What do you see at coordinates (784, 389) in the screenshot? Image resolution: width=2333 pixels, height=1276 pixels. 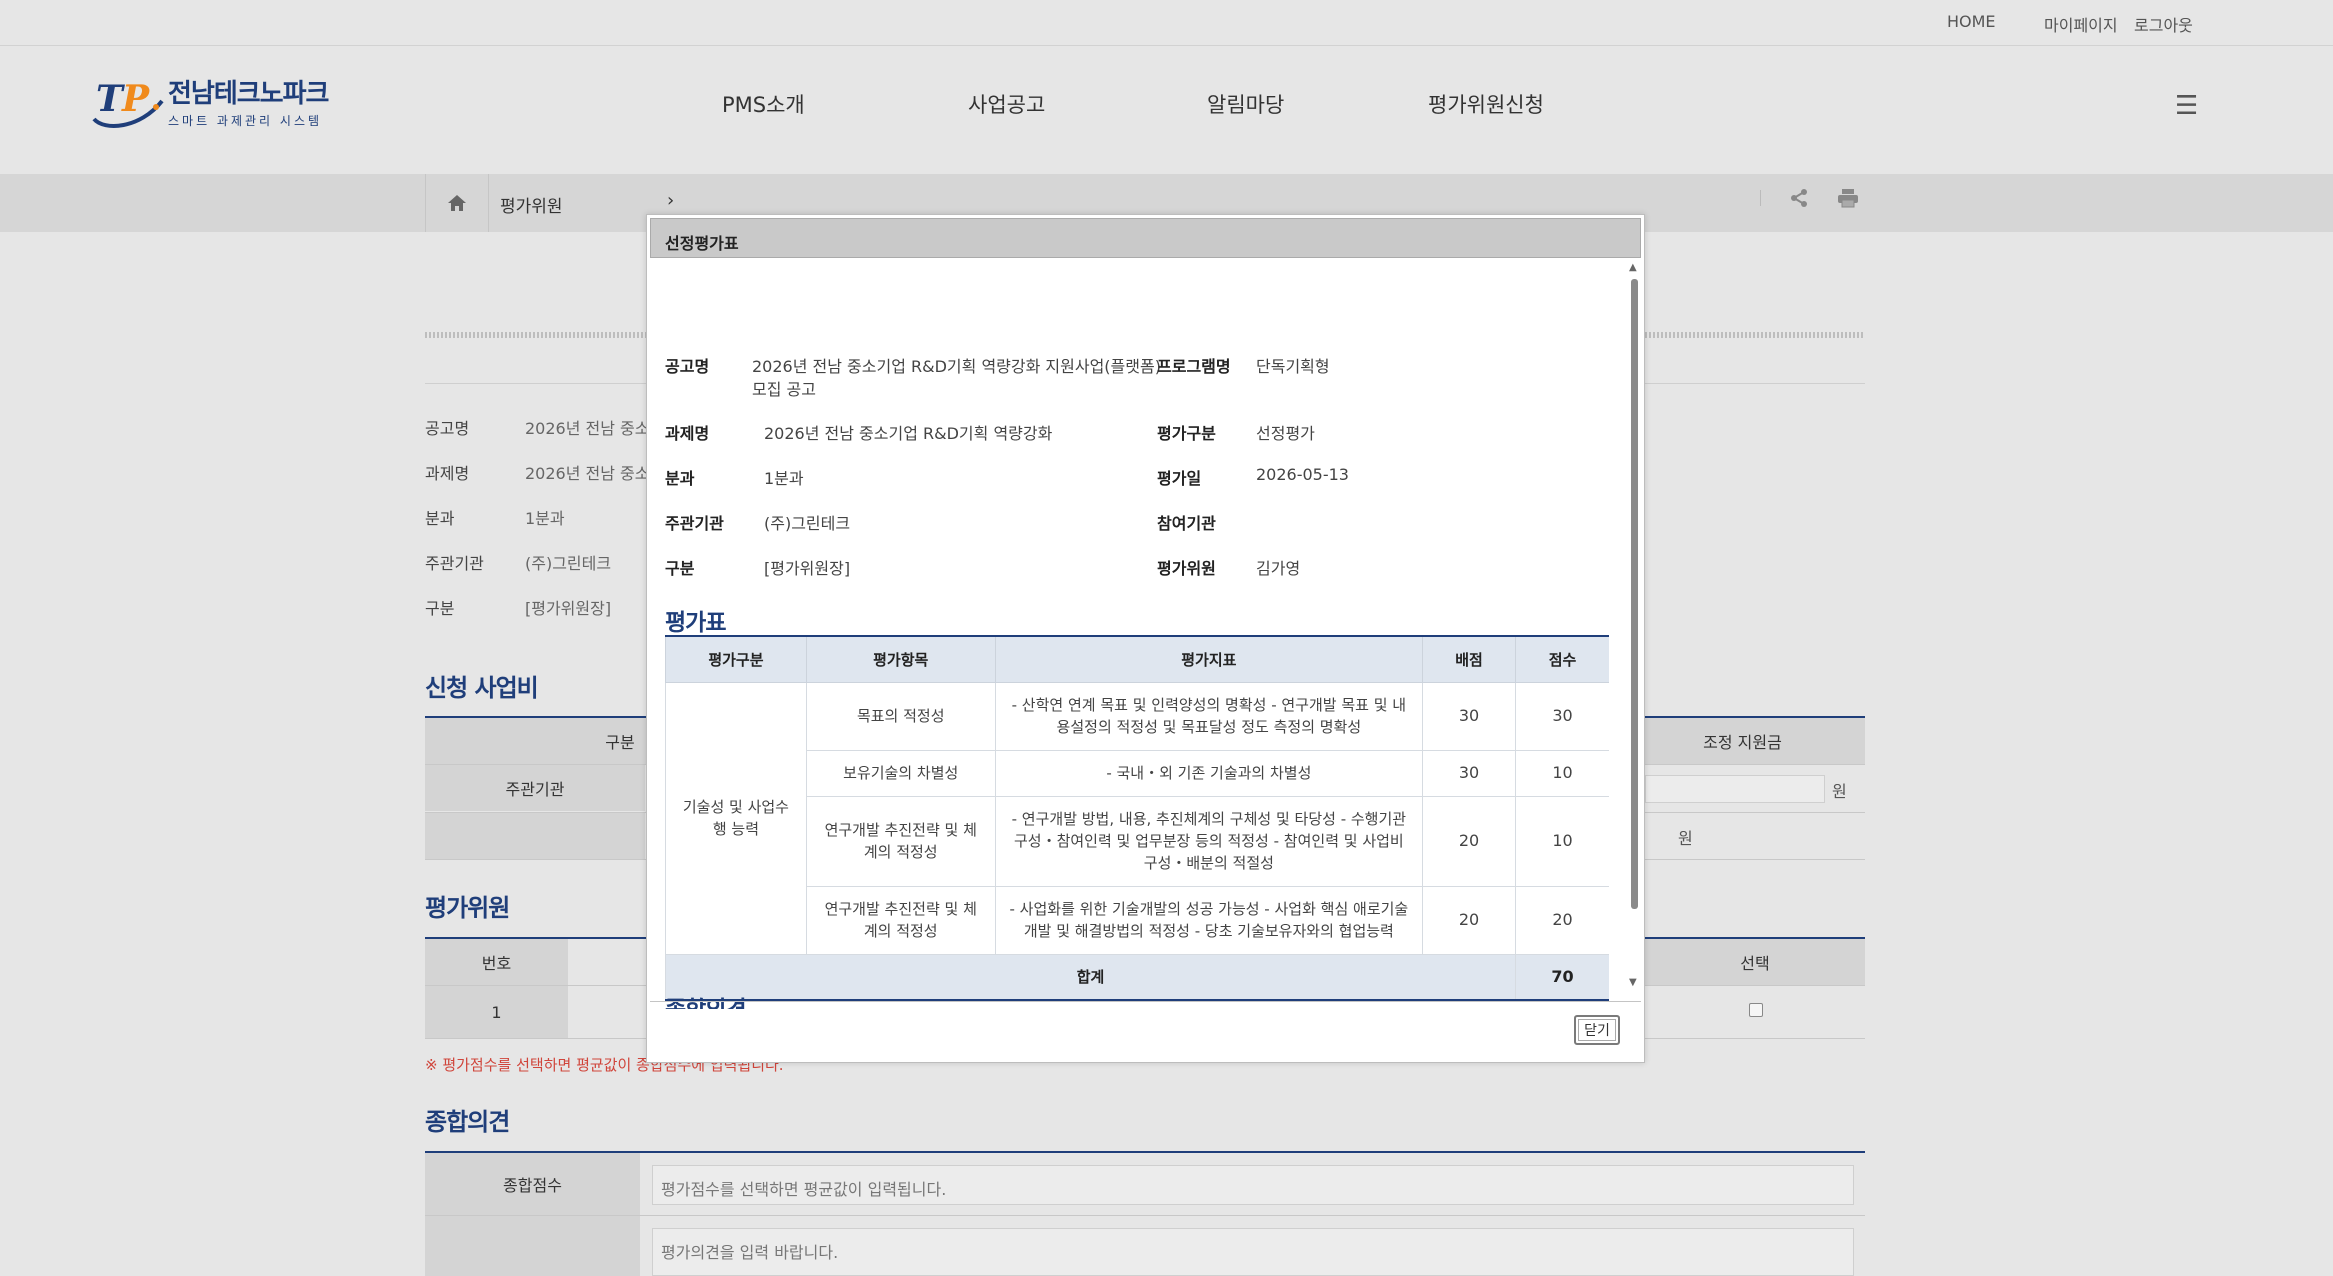 I see `m-notice-value-2: 모집 공고` at bounding box center [784, 389].